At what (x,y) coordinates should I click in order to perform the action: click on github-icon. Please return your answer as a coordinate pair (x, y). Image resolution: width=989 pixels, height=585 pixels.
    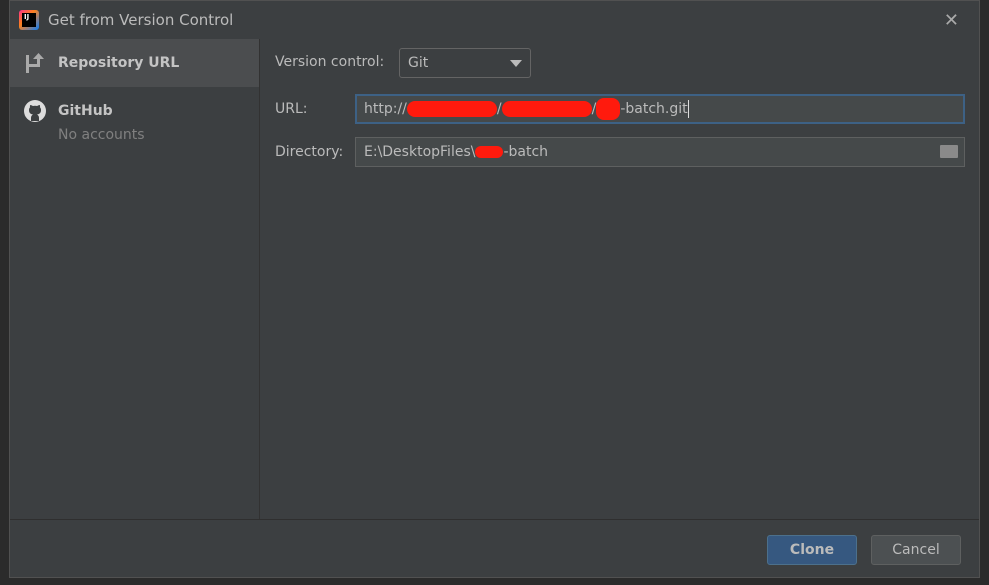
    Looking at the image, I should click on (35, 111).